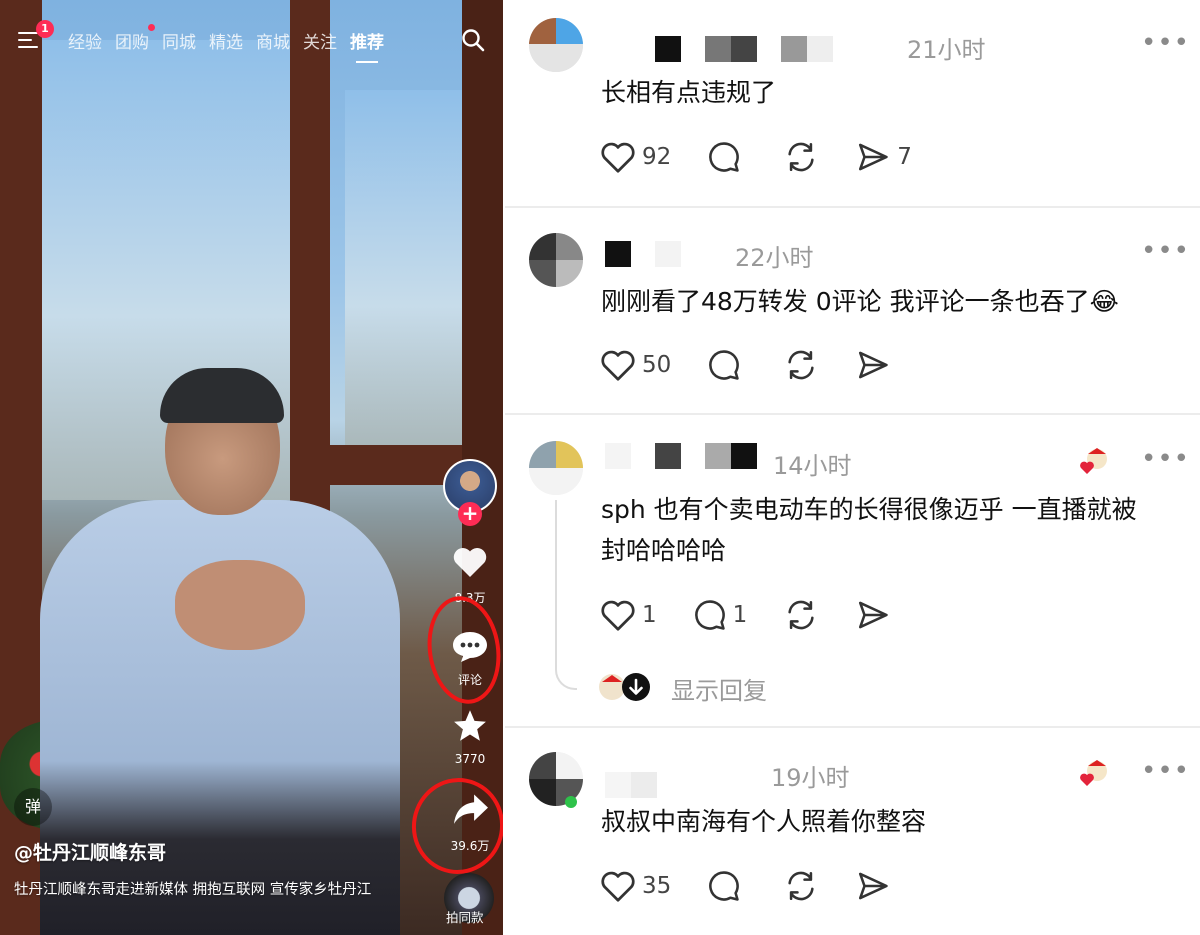  What do you see at coordinates (635, 365) in the screenshot?
I see `like-button: 50` at bounding box center [635, 365].